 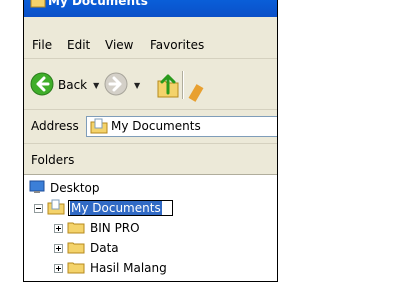 I want to click on address-value: My Documents, so click(x=156, y=126).